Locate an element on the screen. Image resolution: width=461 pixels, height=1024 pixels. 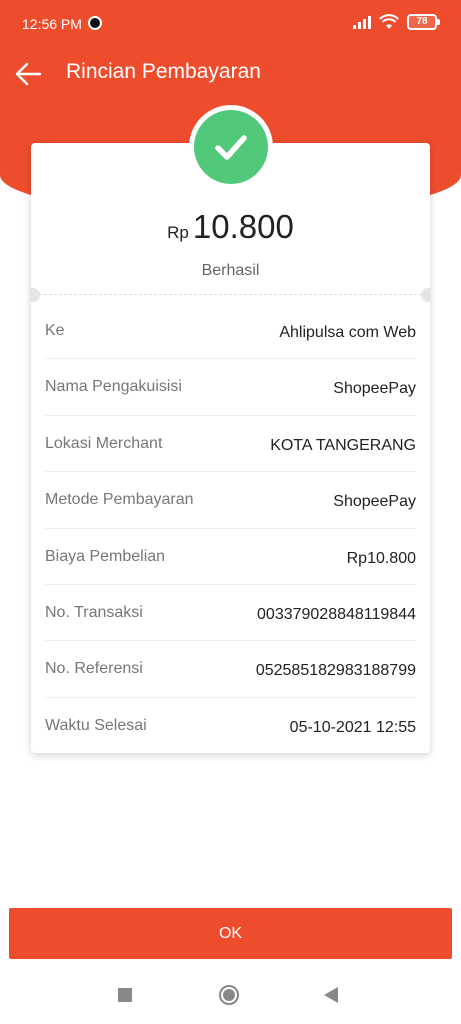
check-icon is located at coordinates (231, 147).